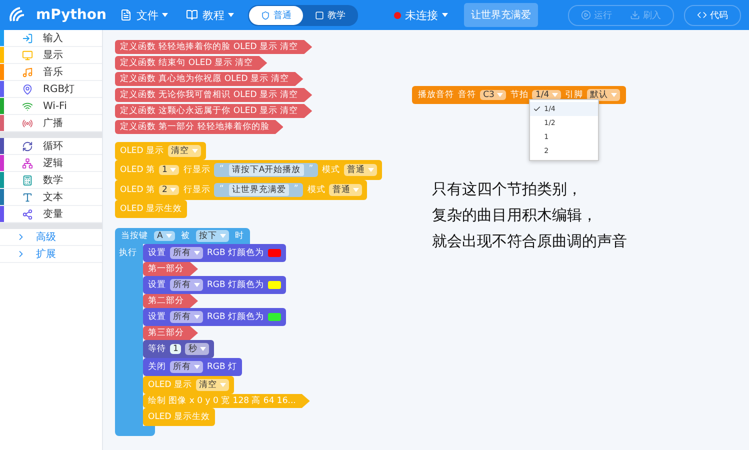 This screenshot has width=749, height=450. I want to click on block-dropdown: 2, so click(169, 190).